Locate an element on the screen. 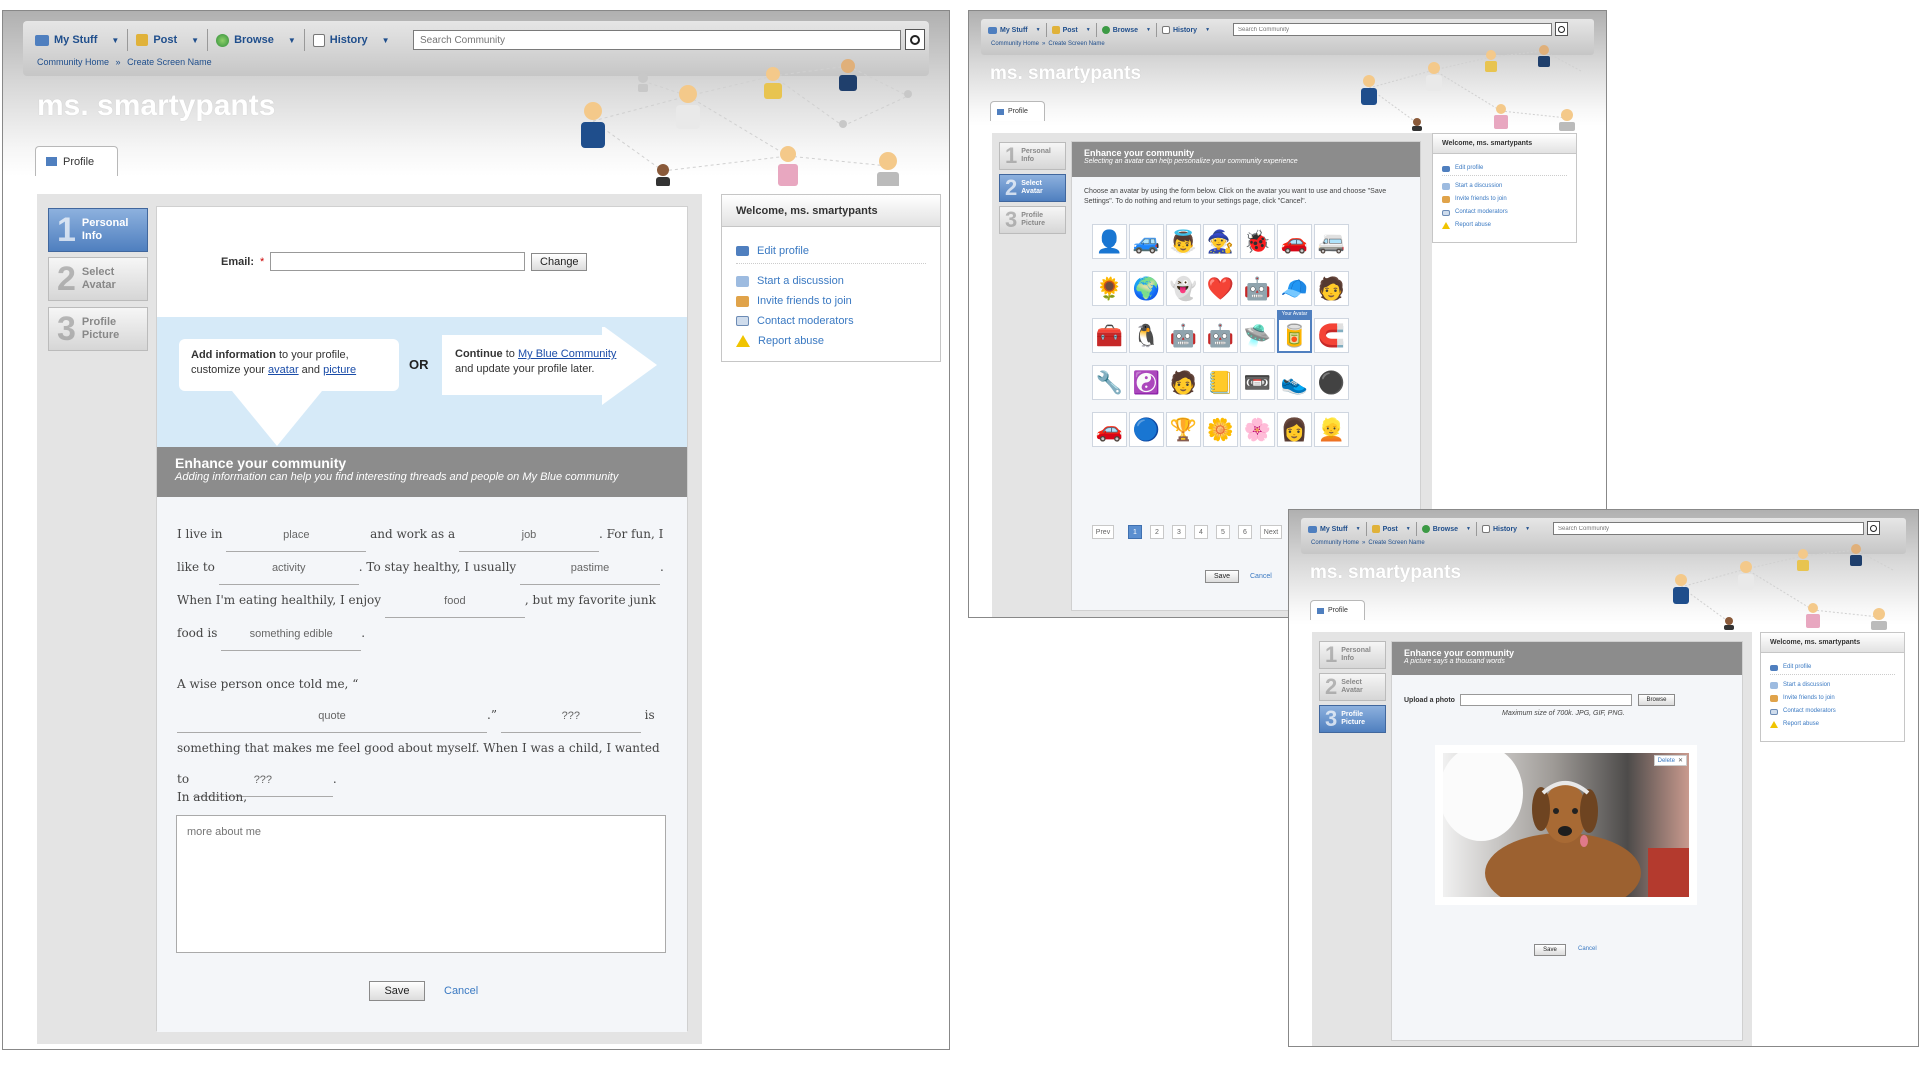 The image size is (1920, 1080). avatar-option: 🌻 is located at coordinates (1109, 288).